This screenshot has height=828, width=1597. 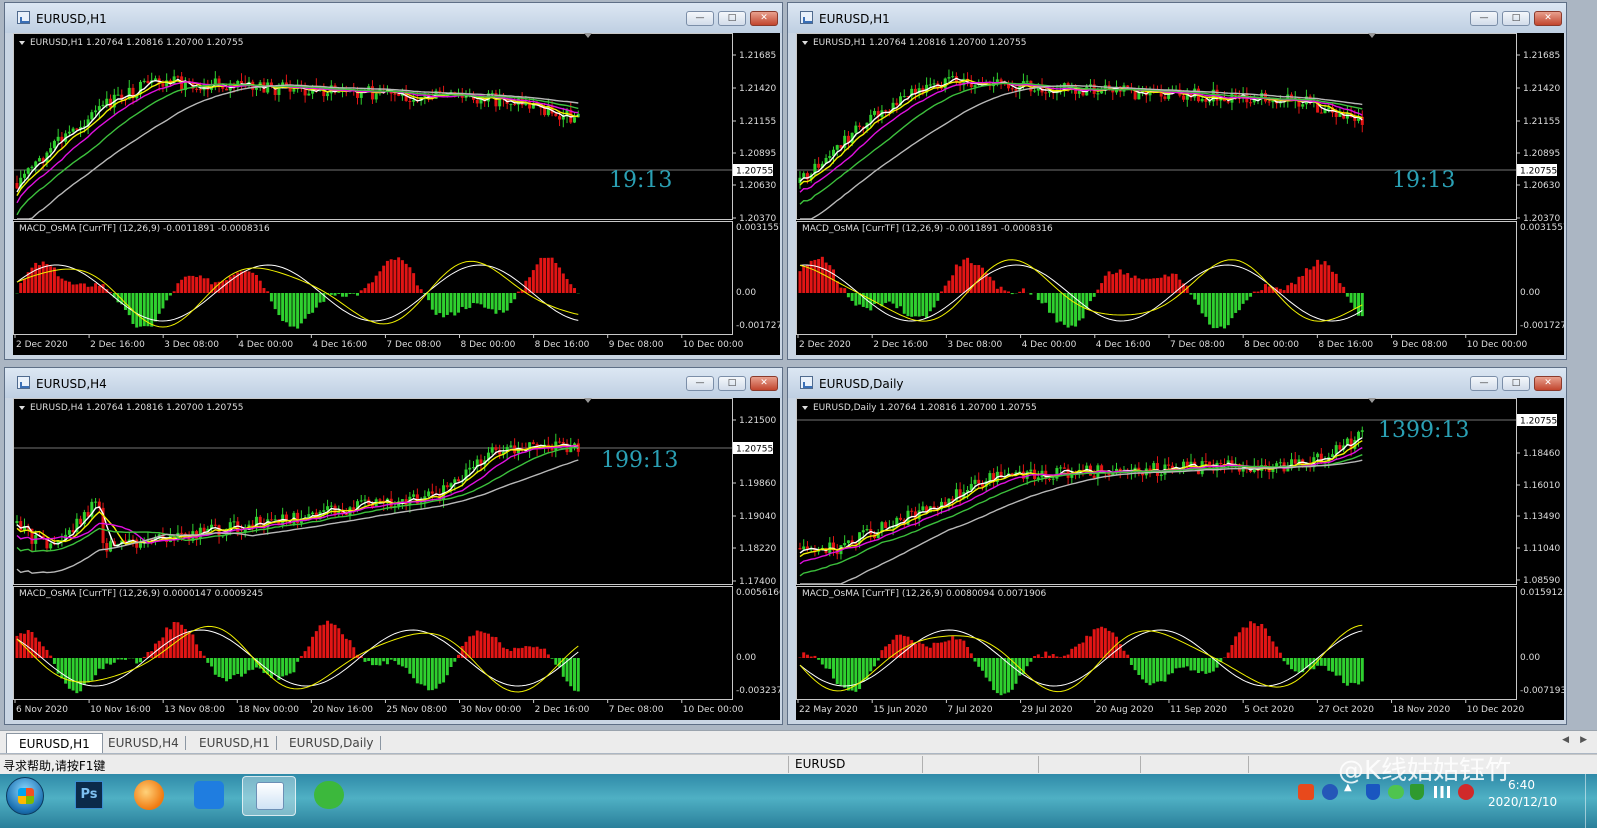 What do you see at coordinates (393, 383) in the screenshot?
I see `window-titlebar: EURUSD,H4 — □ ✕` at bounding box center [393, 383].